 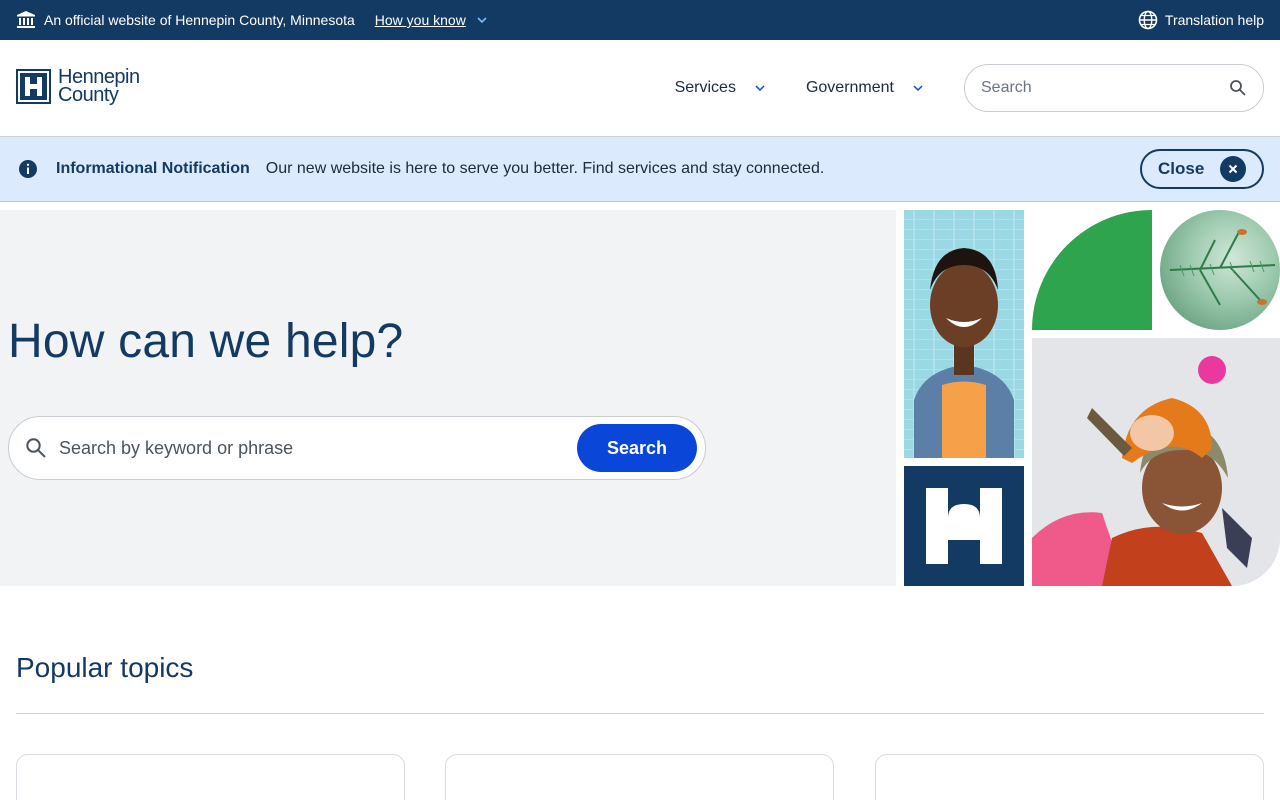 I want to click on notification-title: Informational Notification, so click(x=153, y=168).